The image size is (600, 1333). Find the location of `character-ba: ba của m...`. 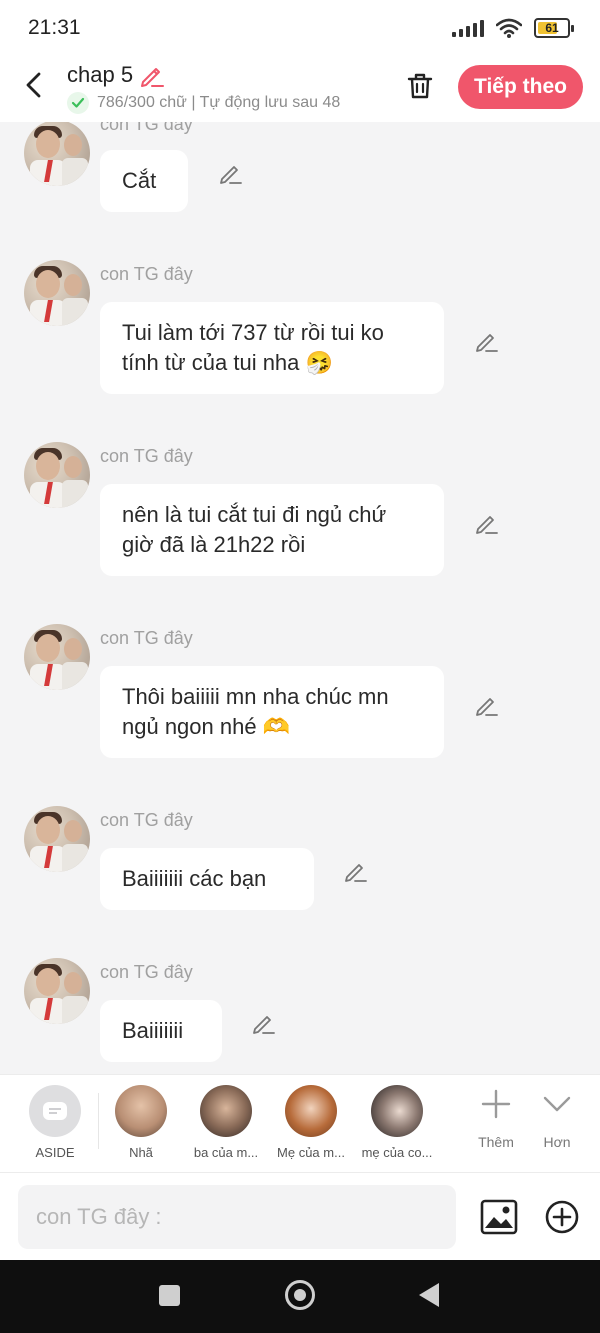

character-ba: ba của m... is located at coordinates (226, 1122).